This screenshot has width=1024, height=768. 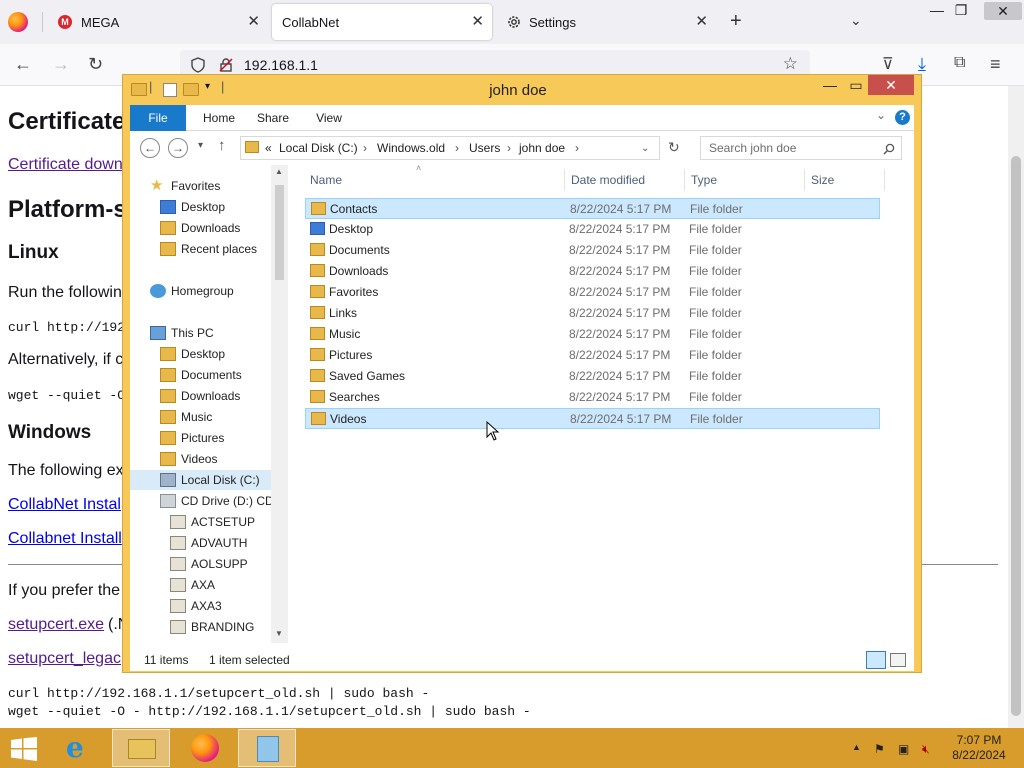 What do you see at coordinates (192, 207) in the screenshot?
I see `nav-fav-desktop: Desktop` at bounding box center [192, 207].